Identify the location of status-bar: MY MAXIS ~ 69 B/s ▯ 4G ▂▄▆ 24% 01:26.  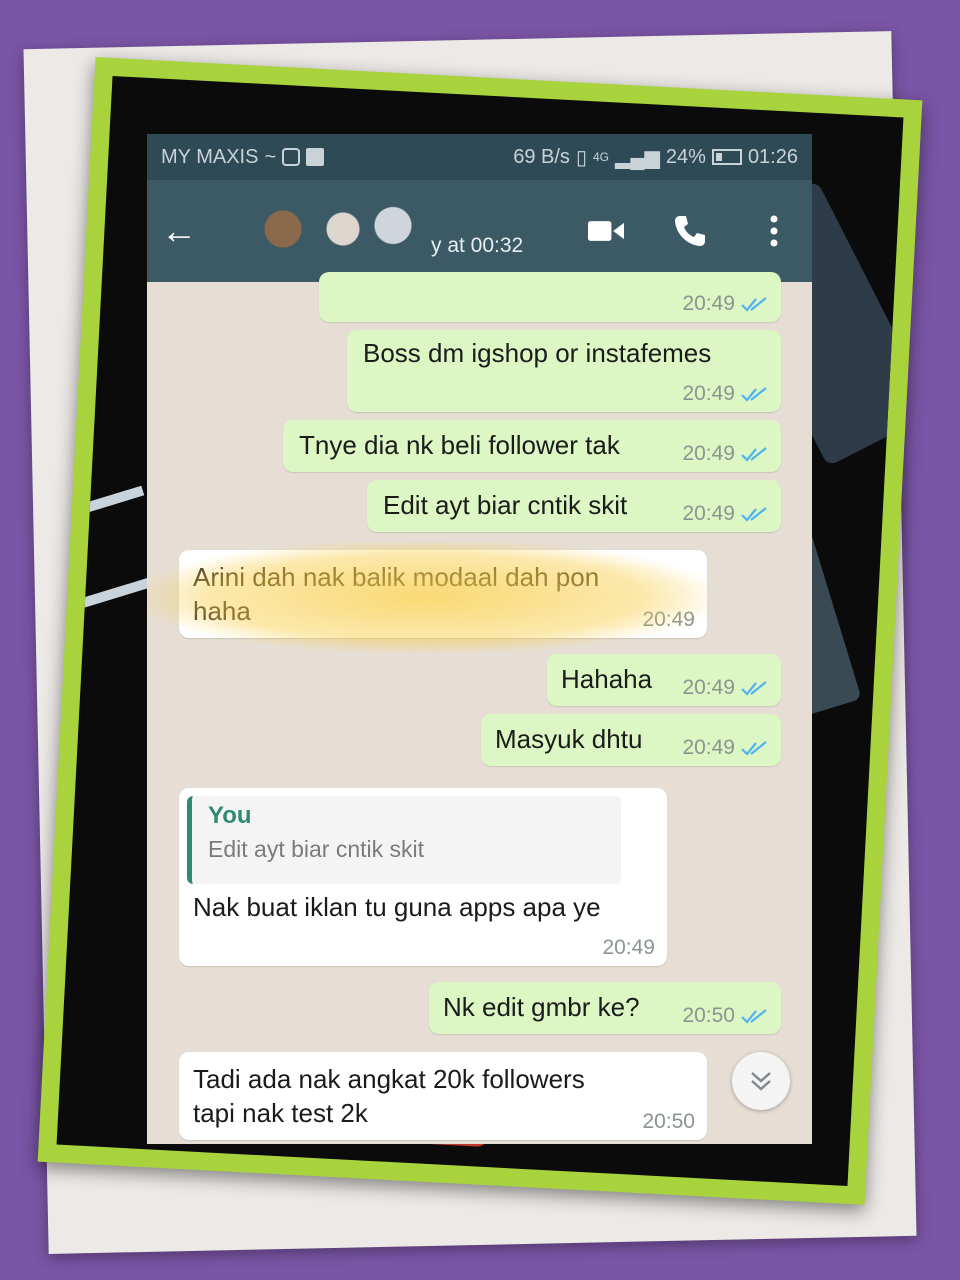
(479, 157).